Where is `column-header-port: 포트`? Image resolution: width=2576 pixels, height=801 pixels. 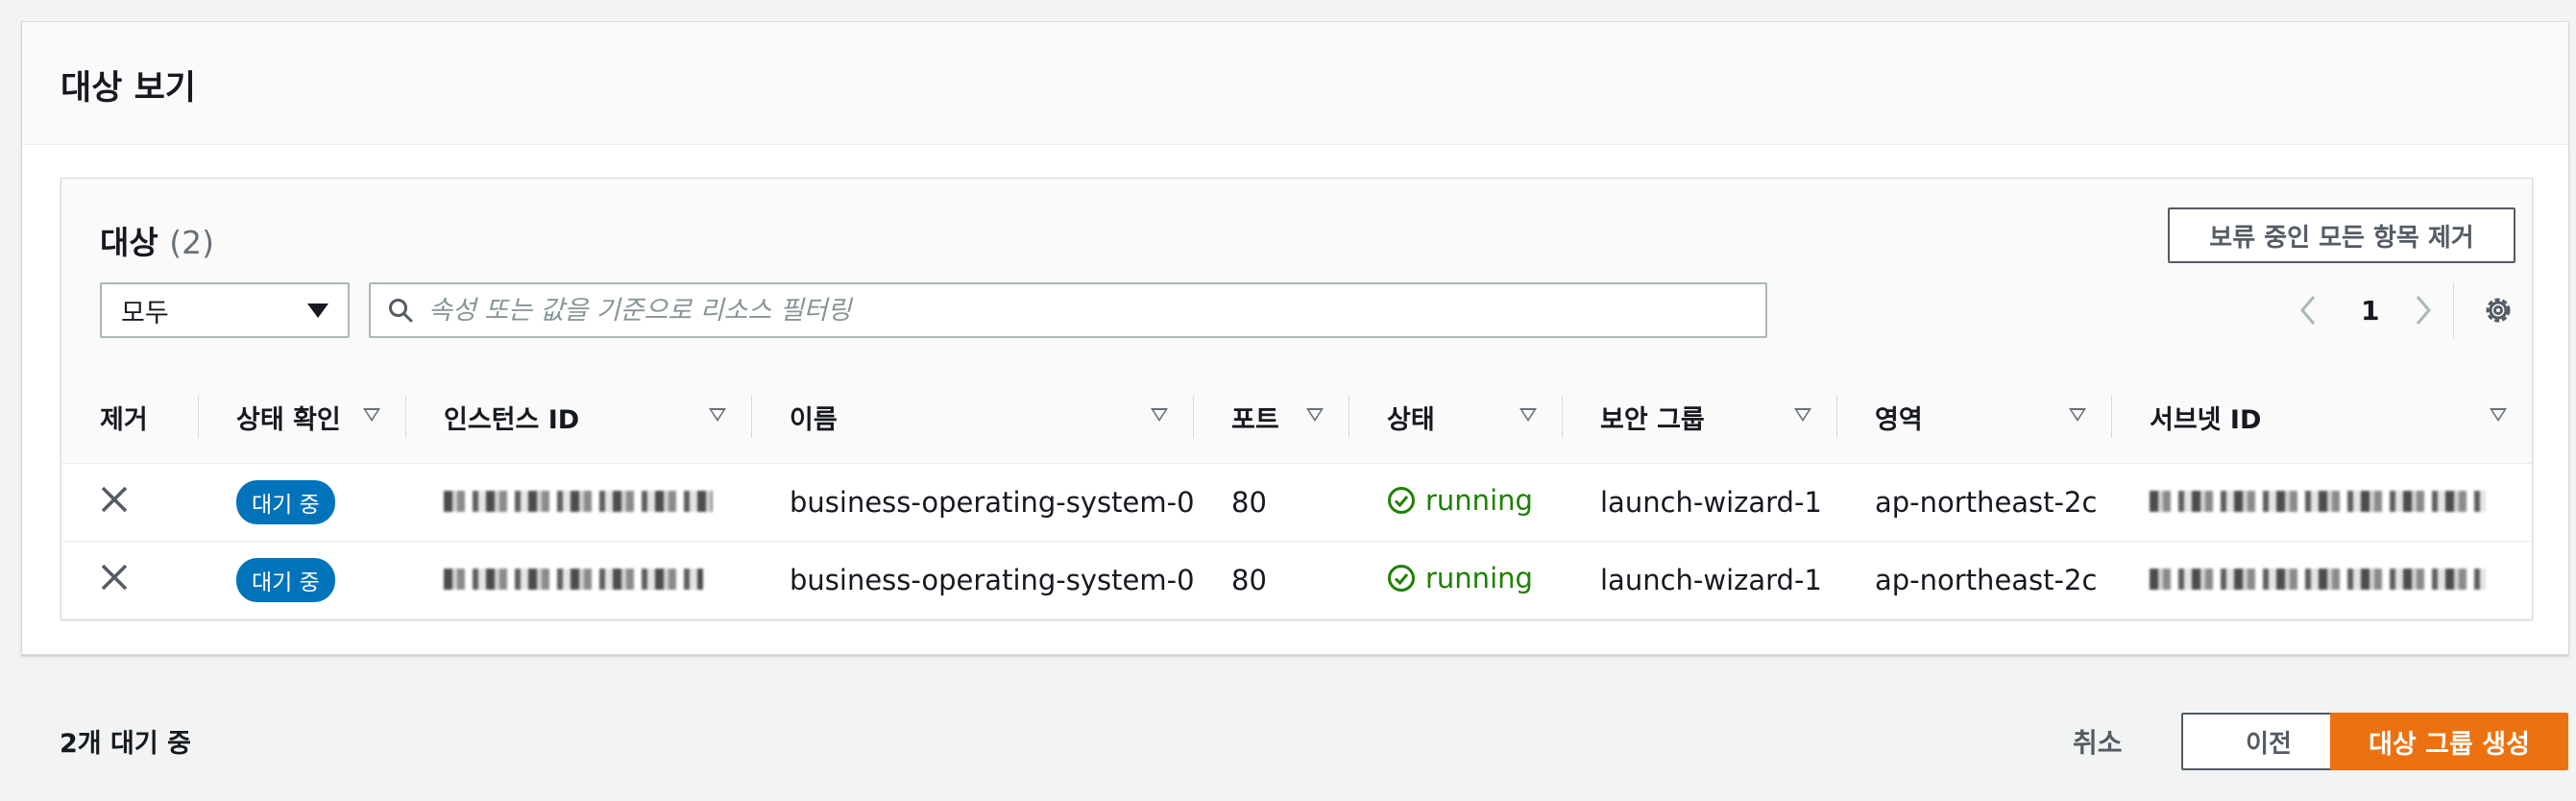
column-header-port: 포트 is located at coordinates (1271, 417).